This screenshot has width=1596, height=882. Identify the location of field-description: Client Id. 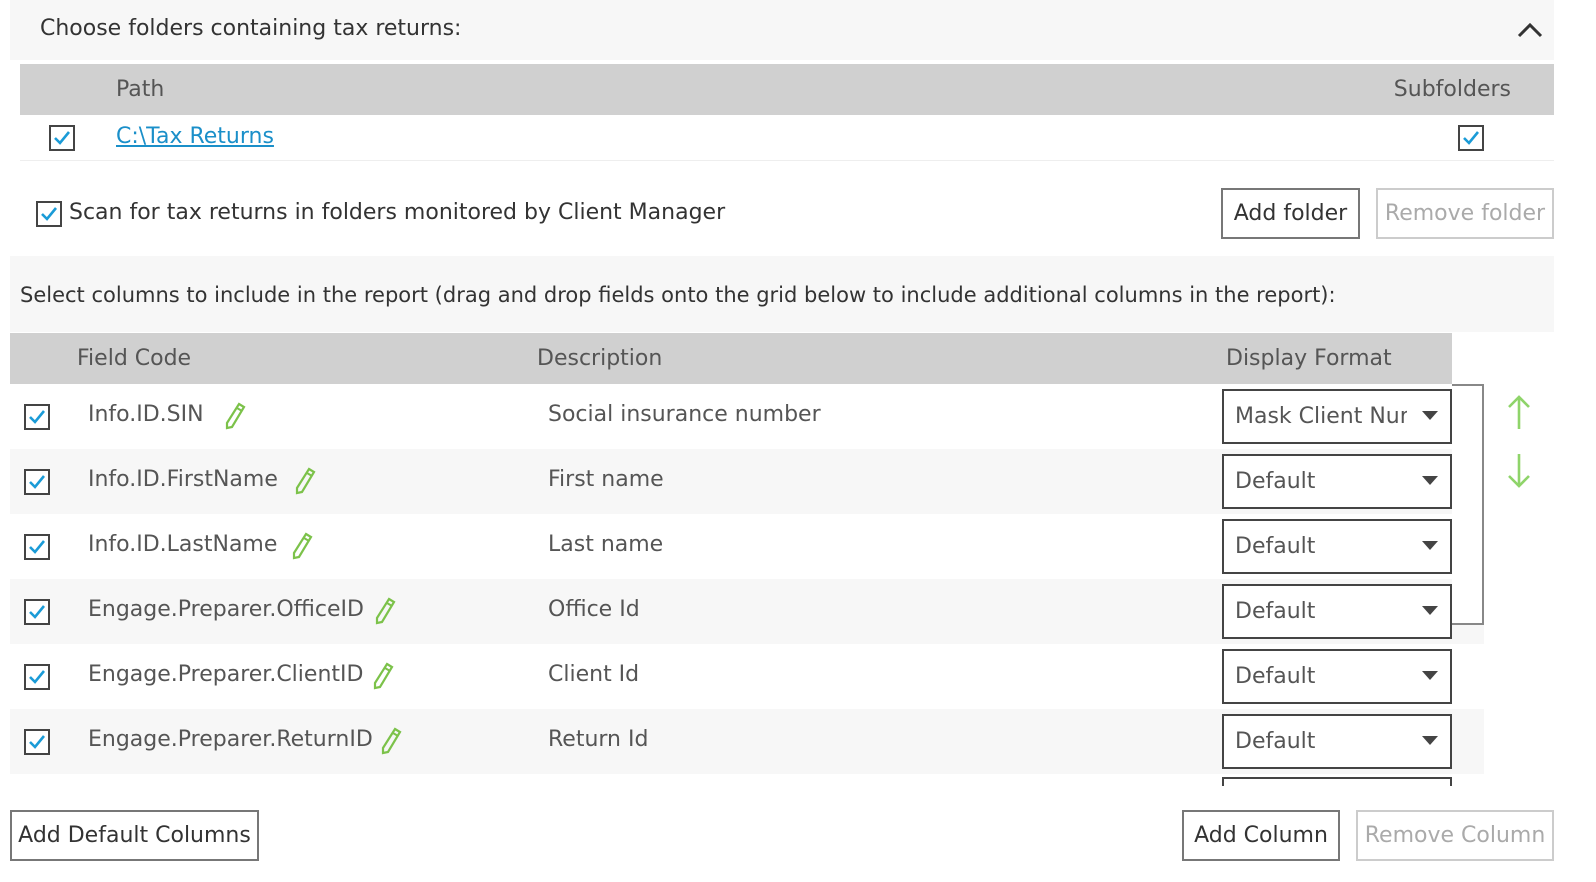
(594, 674).